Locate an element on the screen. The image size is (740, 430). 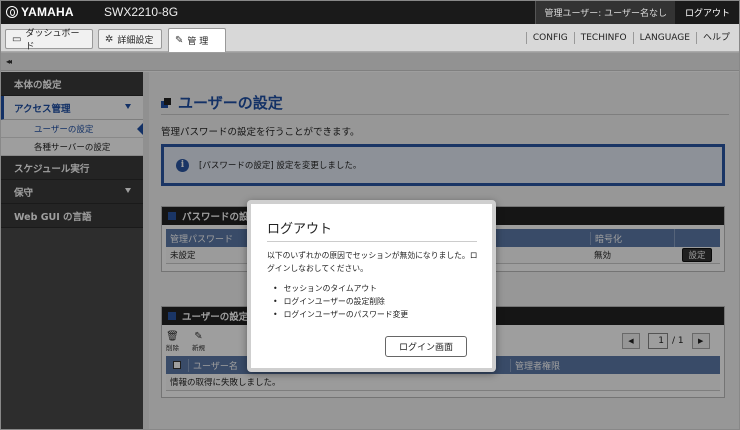
gear-icon: ✲ is located at coordinates (109, 39).